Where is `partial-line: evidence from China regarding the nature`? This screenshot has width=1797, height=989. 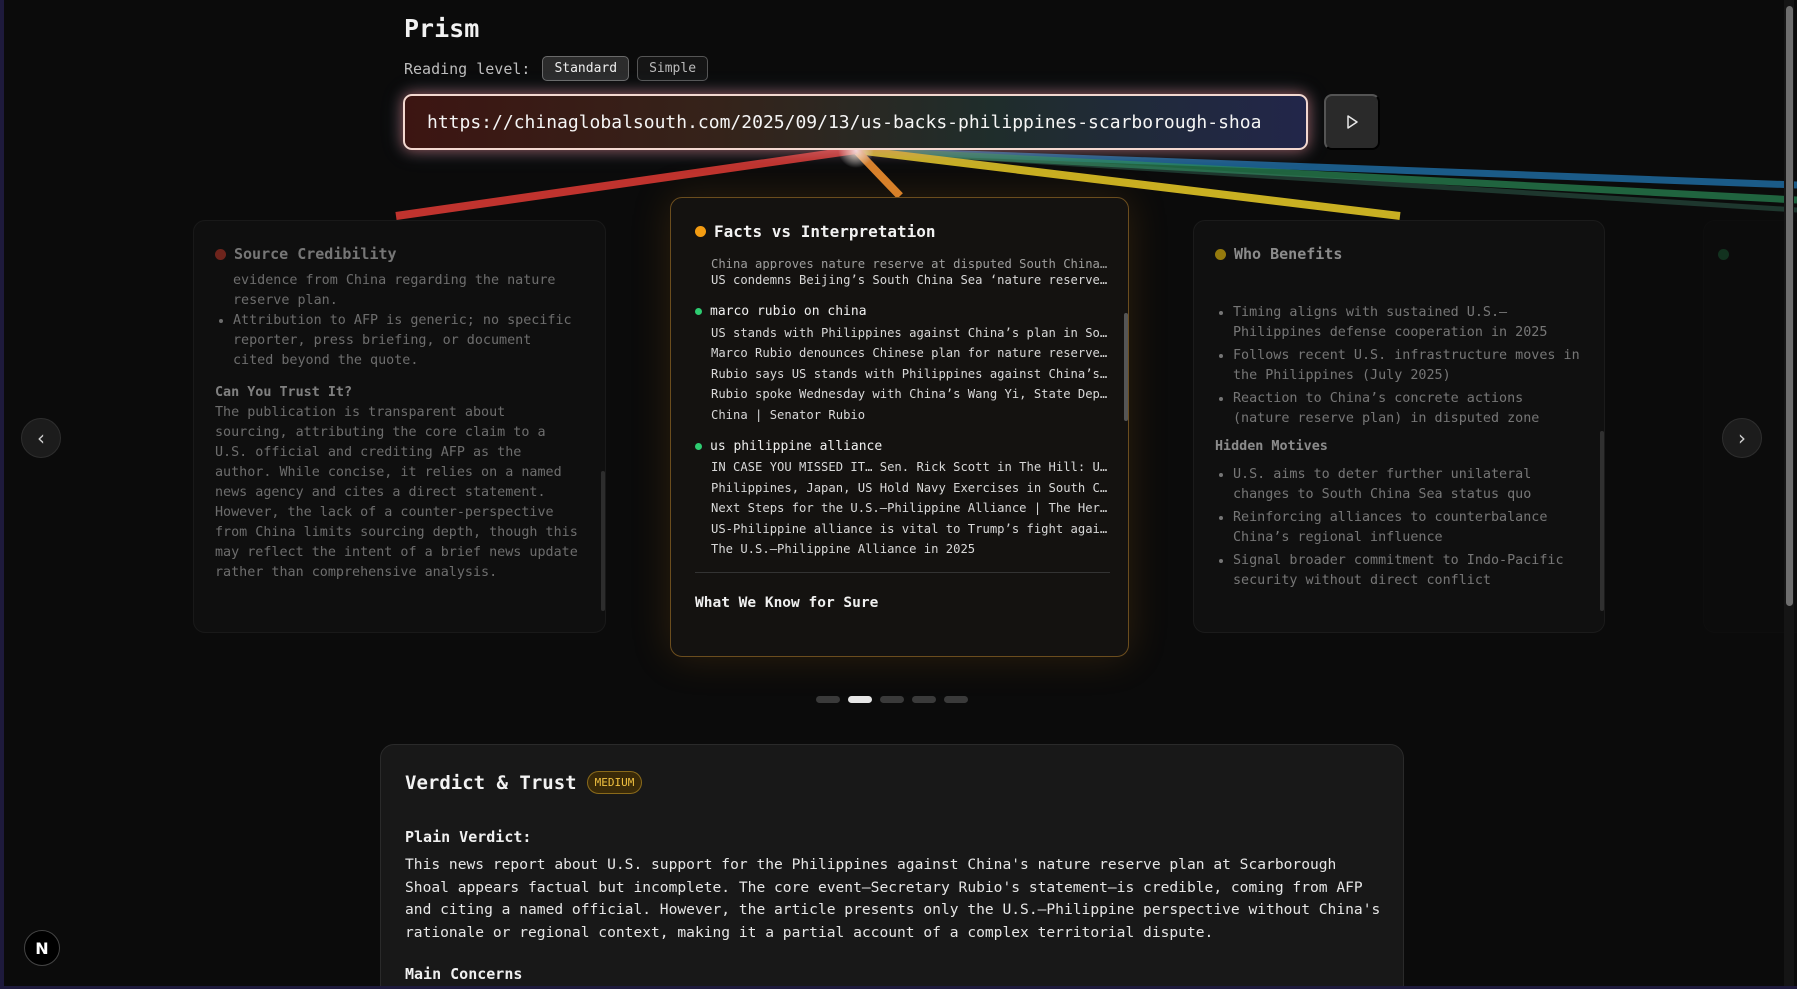
partial-line: evidence from China regarding the nature is located at coordinates (394, 280).